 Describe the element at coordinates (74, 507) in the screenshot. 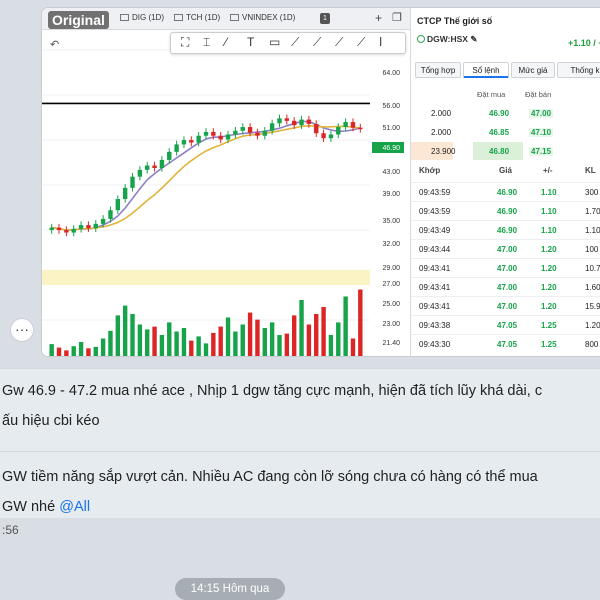

I see `mention-all: @All` at that location.